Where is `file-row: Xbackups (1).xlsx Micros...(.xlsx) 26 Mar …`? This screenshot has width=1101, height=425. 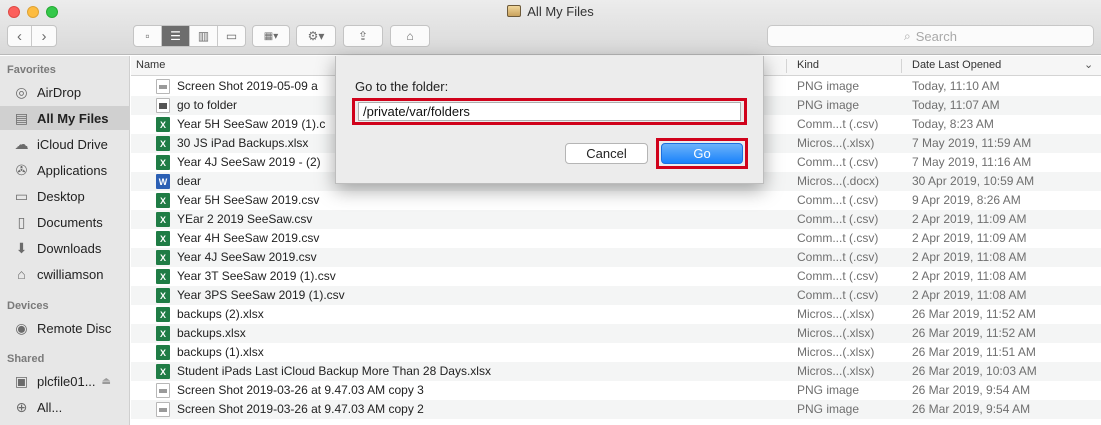 file-row: Xbackups (1).xlsx Micros...(.xlsx) 26 Mar … is located at coordinates (616, 352).